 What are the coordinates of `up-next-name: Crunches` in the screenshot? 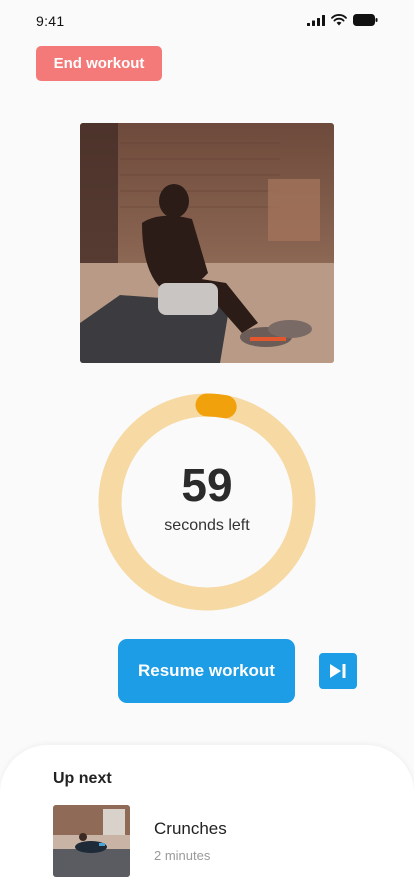 It's located at (190, 828).